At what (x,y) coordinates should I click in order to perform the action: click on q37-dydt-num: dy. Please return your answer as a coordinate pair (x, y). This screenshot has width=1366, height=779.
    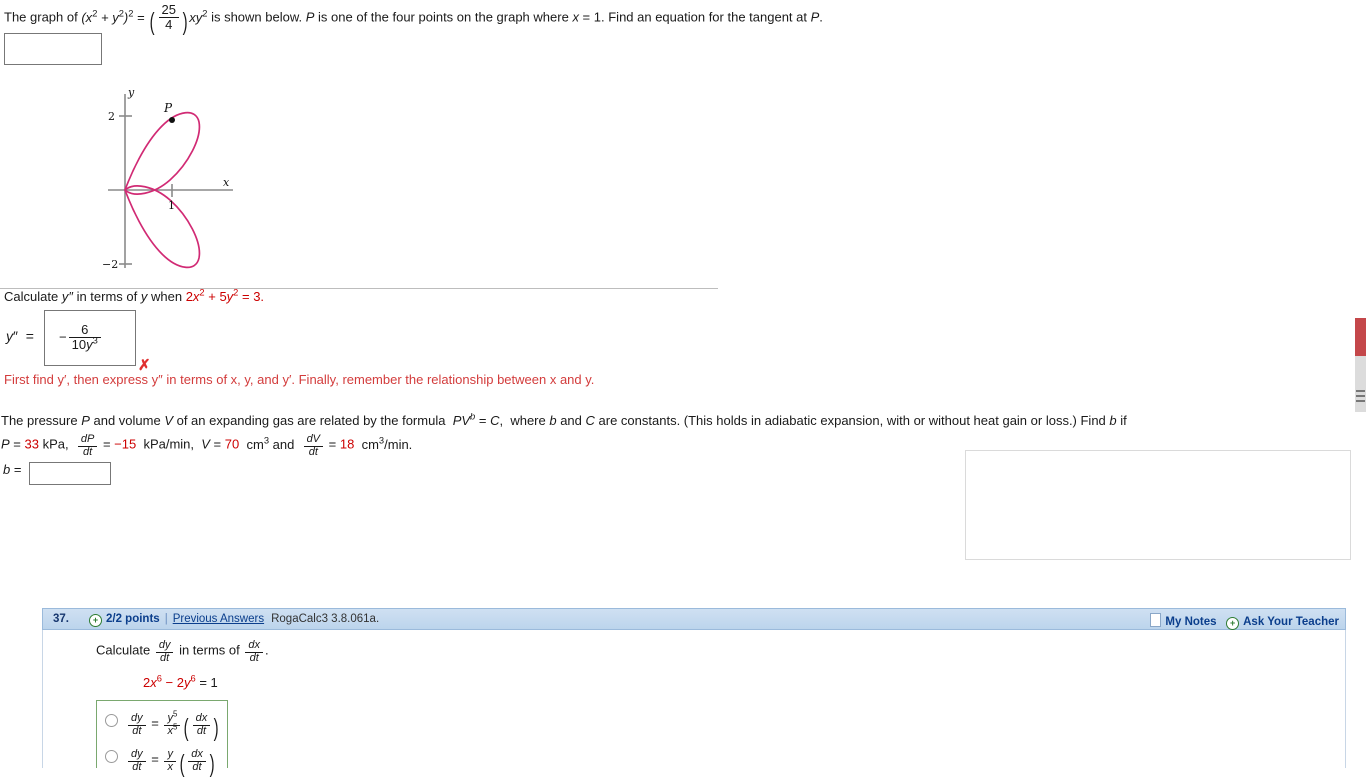
    Looking at the image, I should click on (164, 645).